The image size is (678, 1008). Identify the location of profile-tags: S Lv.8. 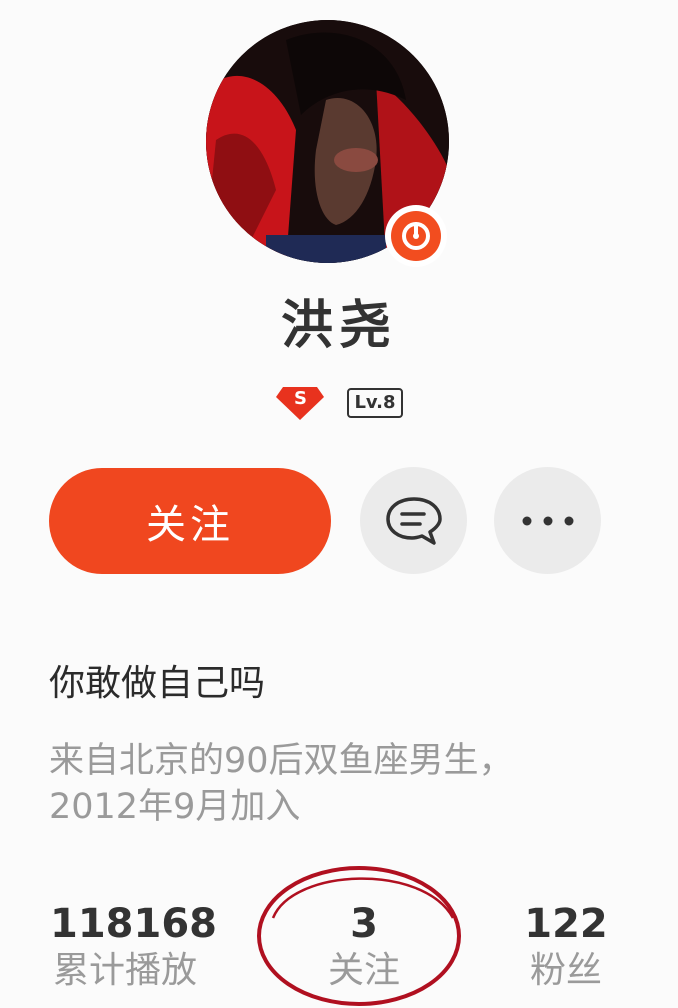
(339, 403).